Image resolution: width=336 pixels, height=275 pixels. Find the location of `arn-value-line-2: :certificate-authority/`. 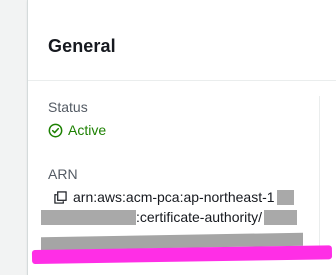

arn-value-line-2: :certificate-authority/ is located at coordinates (169, 217).